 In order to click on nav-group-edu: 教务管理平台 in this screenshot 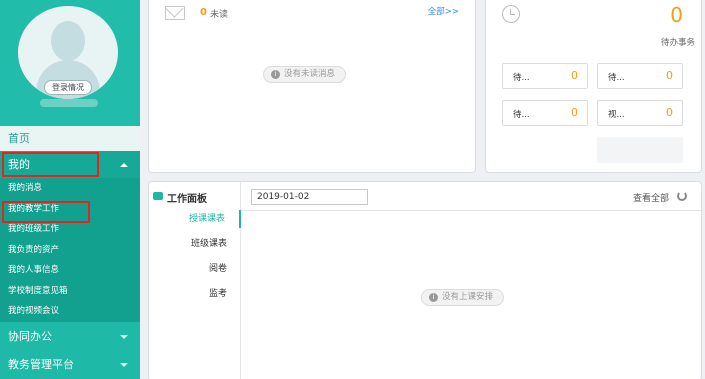, I will do `click(70, 364)`.